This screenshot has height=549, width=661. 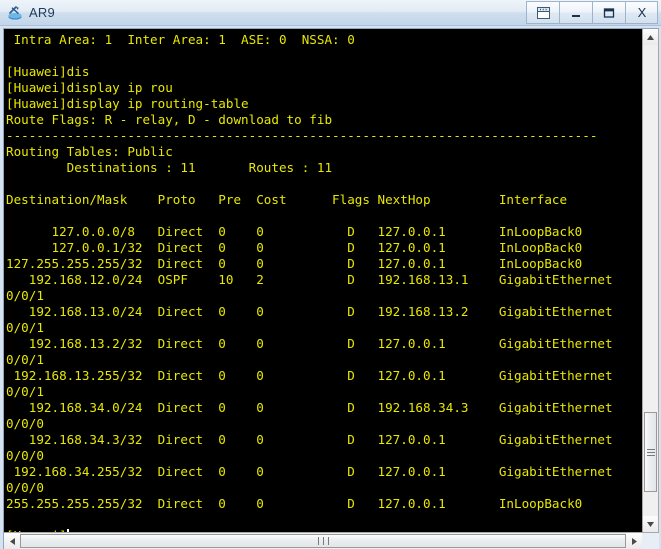 I want to click on scrollbar-corner, so click(x=650, y=540).